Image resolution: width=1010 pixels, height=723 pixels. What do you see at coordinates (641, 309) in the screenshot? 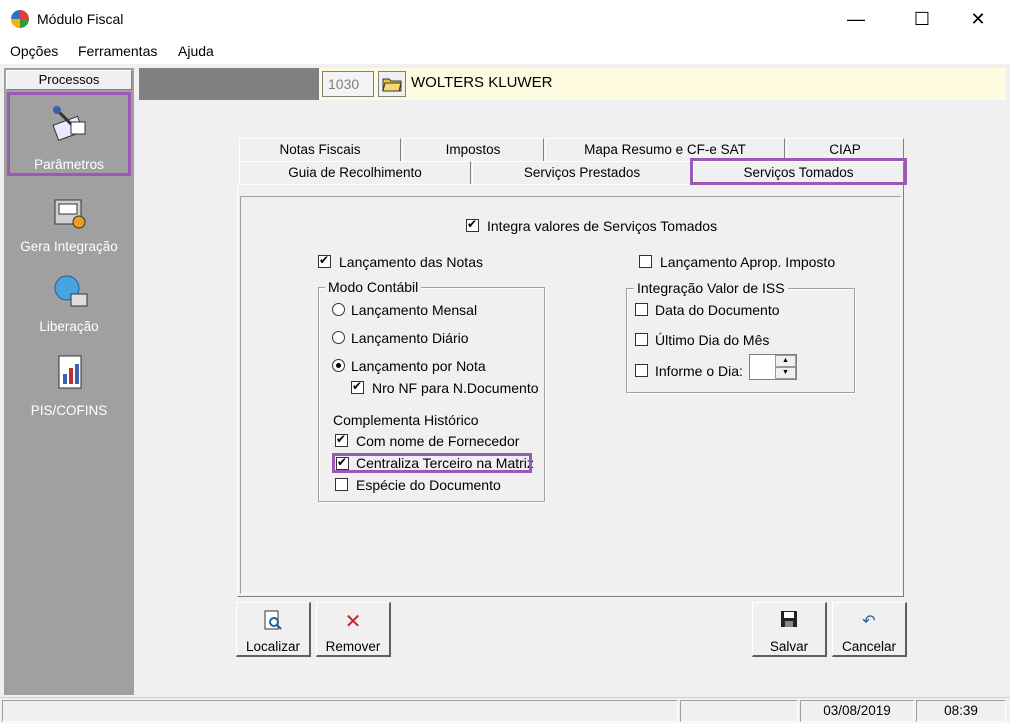
I see `data-documento-checkbox` at bounding box center [641, 309].